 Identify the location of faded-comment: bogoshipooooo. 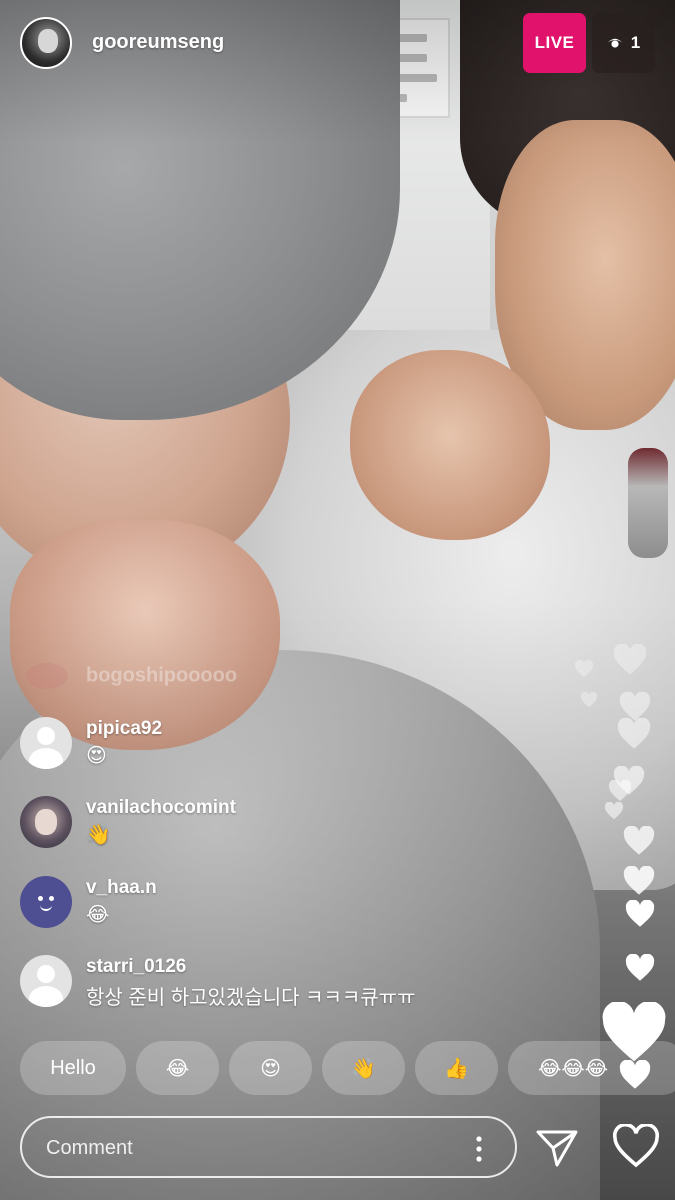
(131, 676).